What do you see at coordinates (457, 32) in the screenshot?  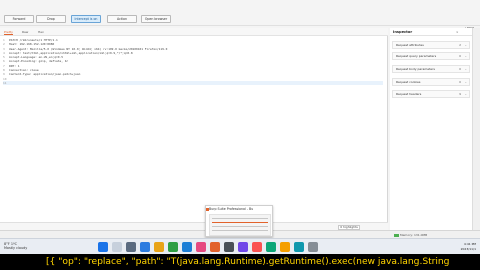 I see `close-icon: ×` at bounding box center [457, 32].